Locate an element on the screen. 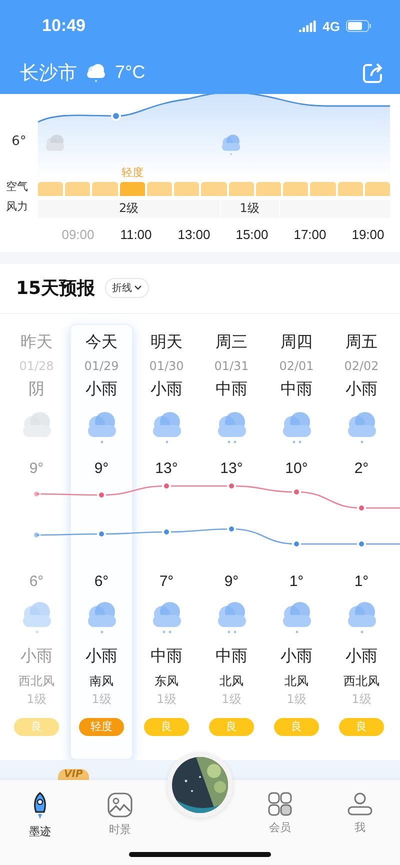 Image resolution: width=400 pixels, height=865 pixels. day-name: 周四 is located at coordinates (296, 342).